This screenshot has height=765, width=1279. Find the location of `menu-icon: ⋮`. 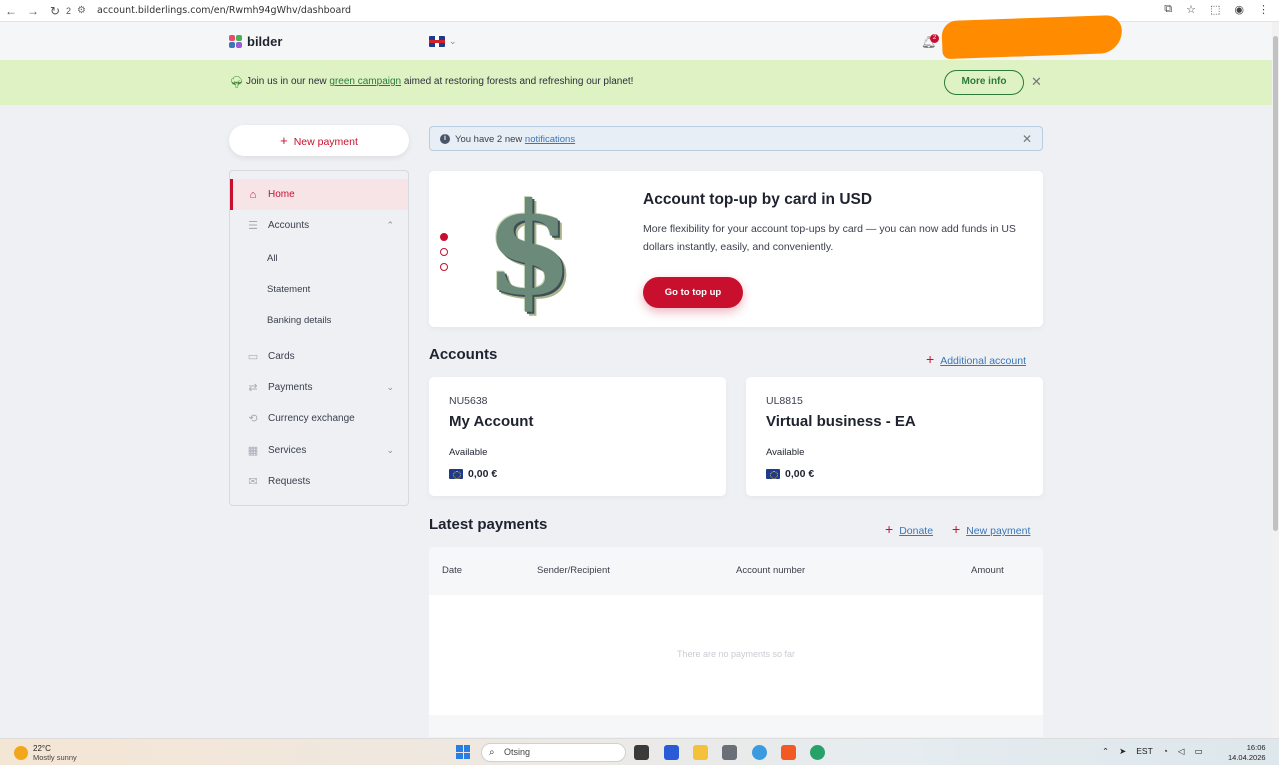

menu-icon: ⋮ is located at coordinates (1263, 9).